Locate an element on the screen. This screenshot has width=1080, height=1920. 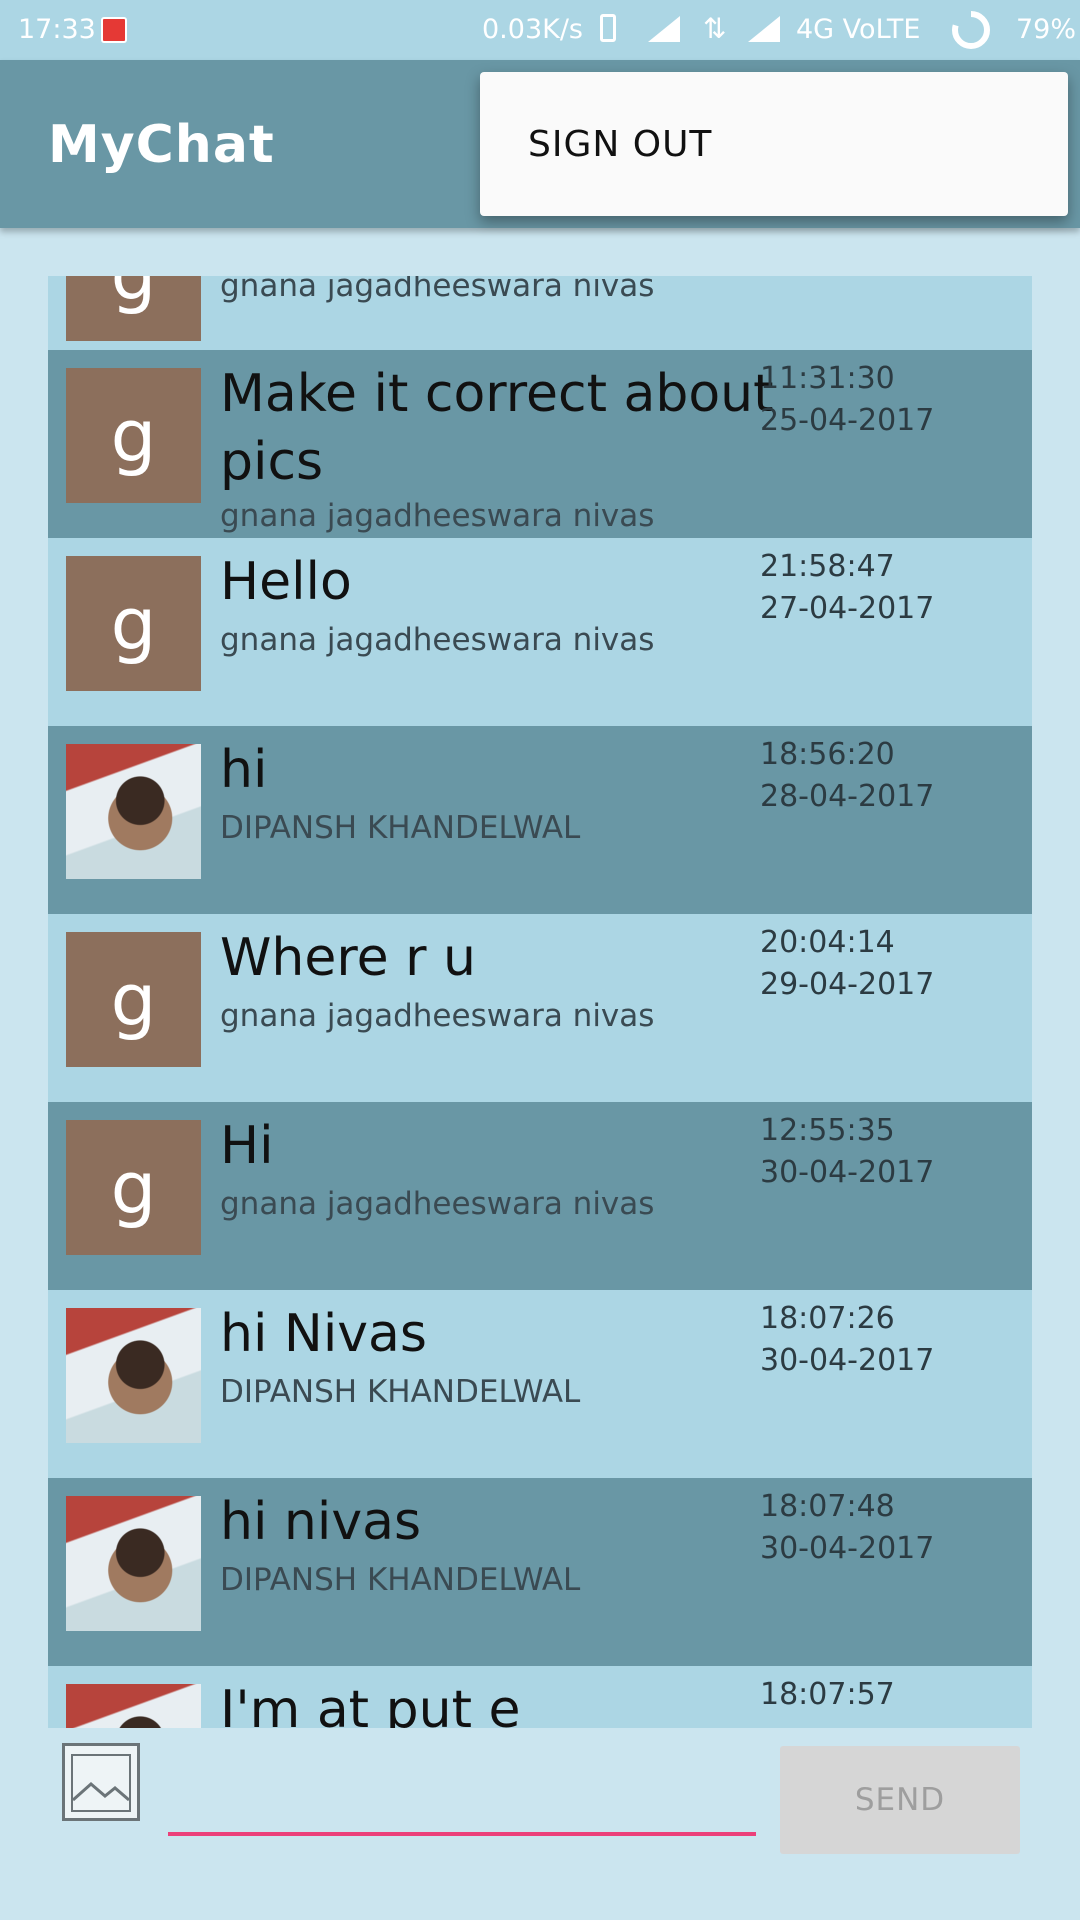
message-text: hi nivas is located at coordinates (321, 1522).